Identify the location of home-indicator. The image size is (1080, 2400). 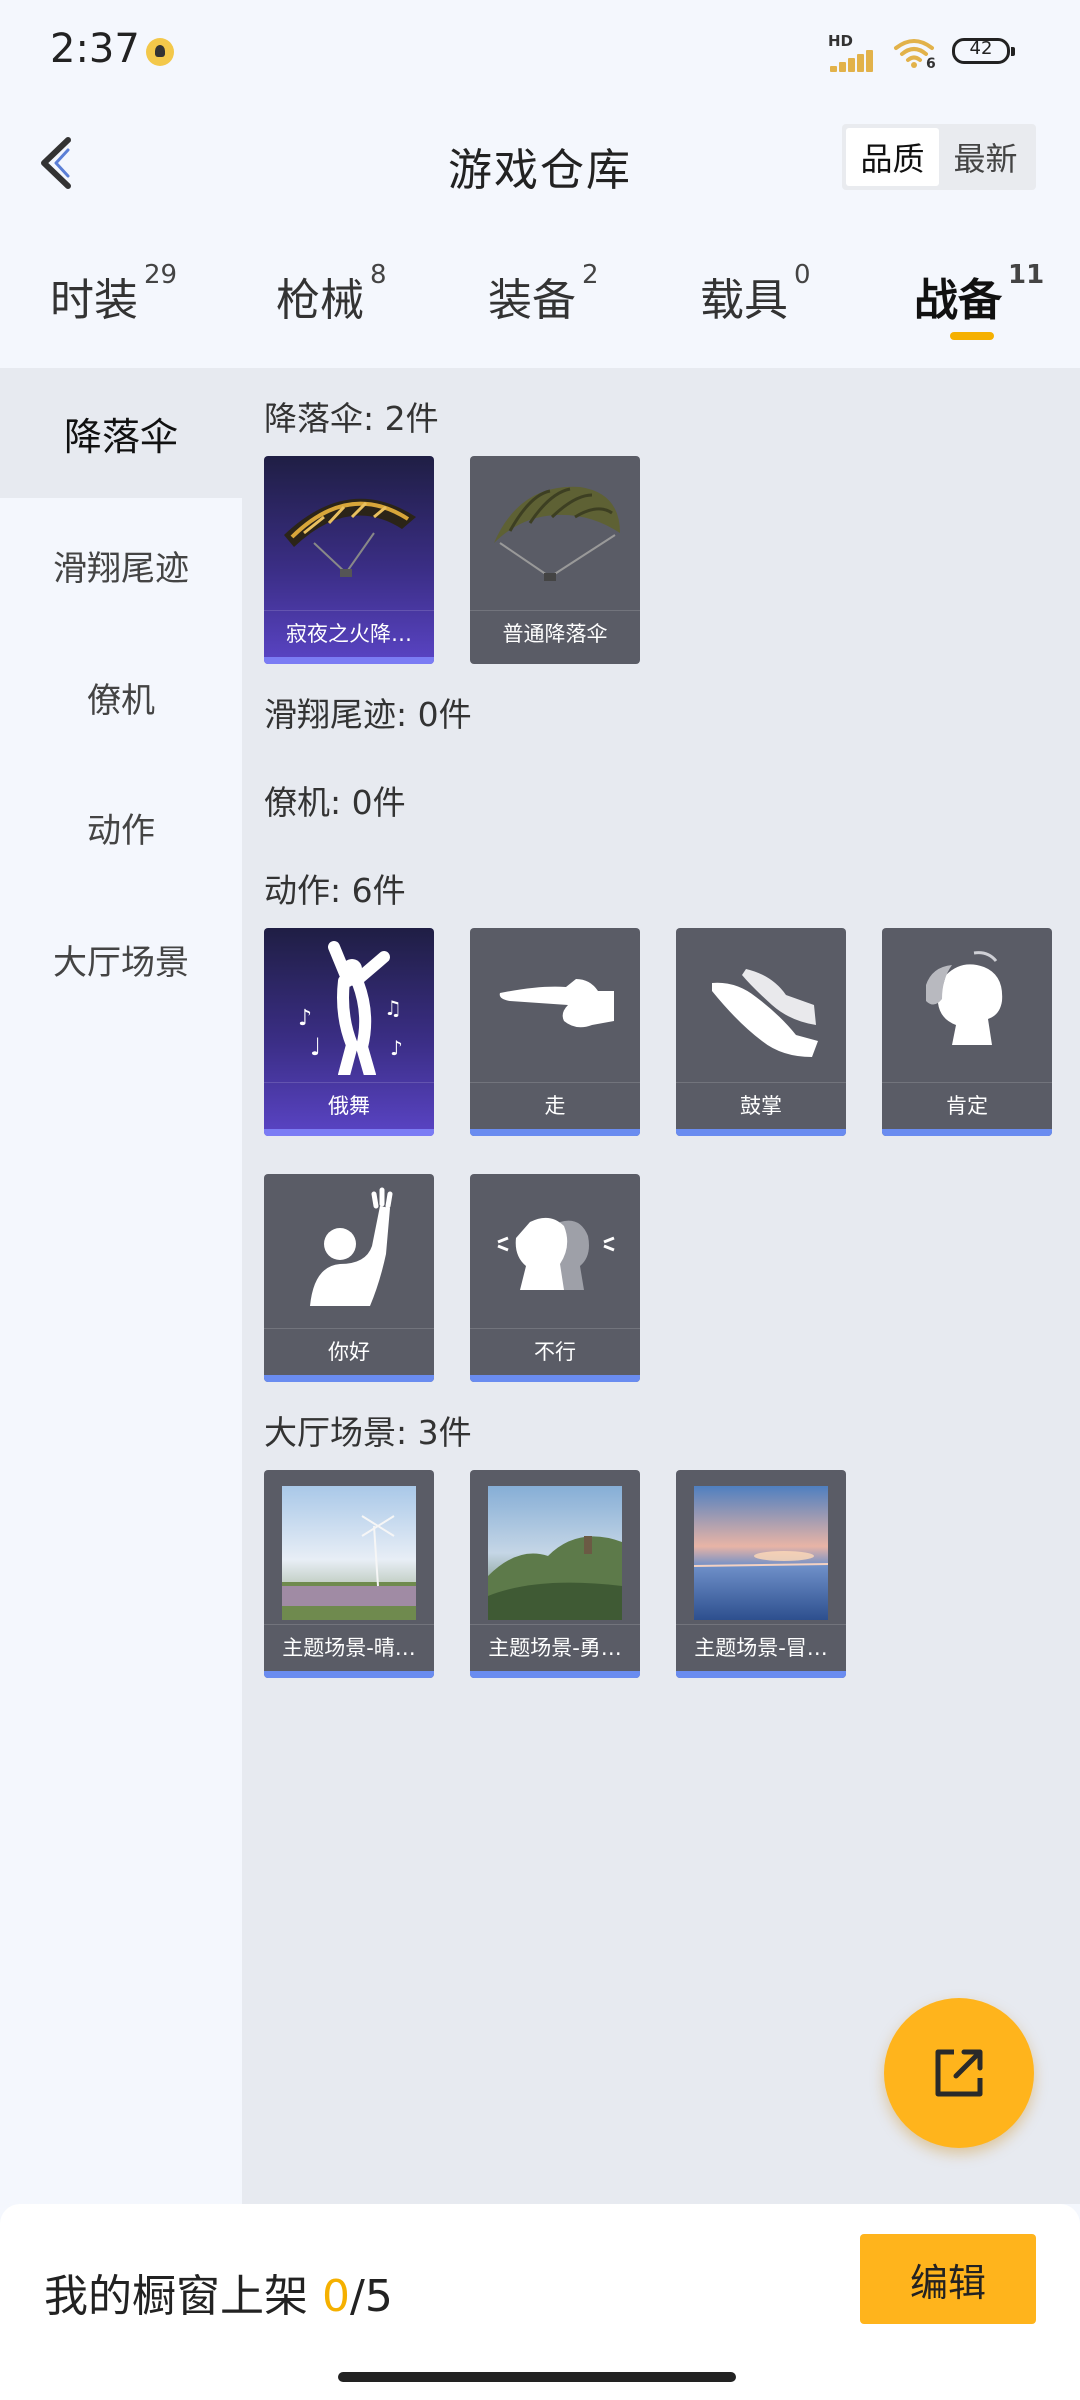
(537, 2377).